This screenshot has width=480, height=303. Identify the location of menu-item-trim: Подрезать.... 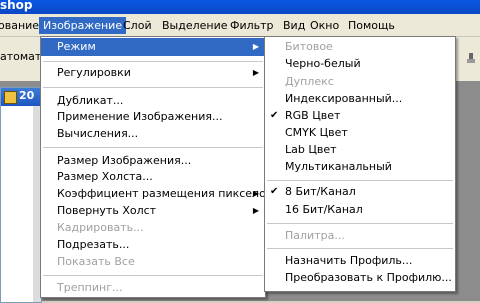
(153, 245).